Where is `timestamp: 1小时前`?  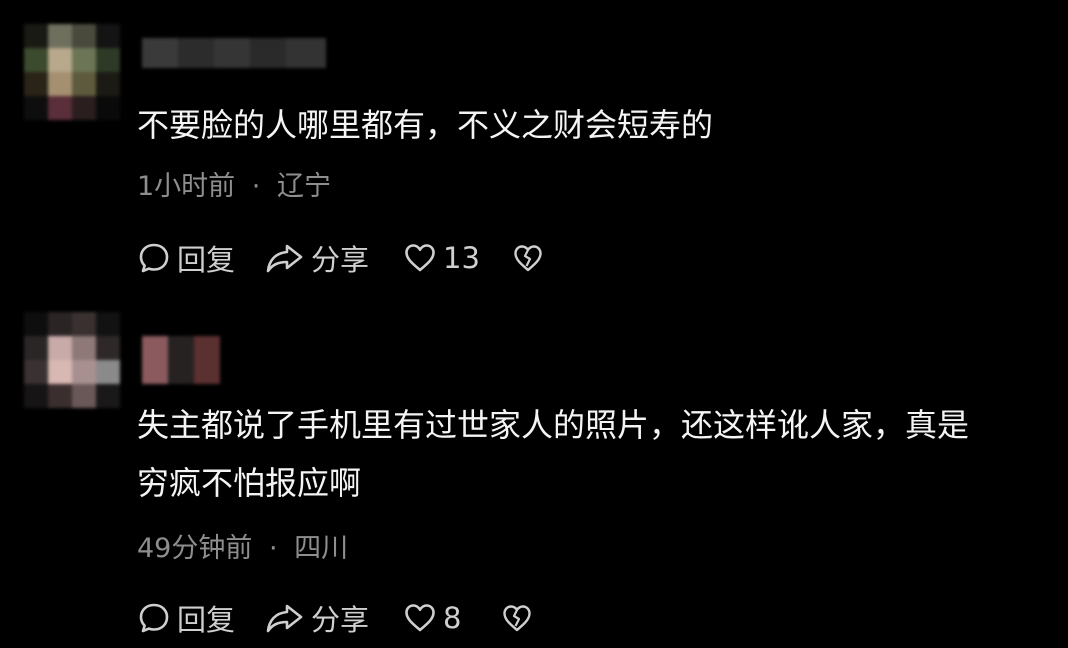 timestamp: 1小时前 is located at coordinates (186, 186).